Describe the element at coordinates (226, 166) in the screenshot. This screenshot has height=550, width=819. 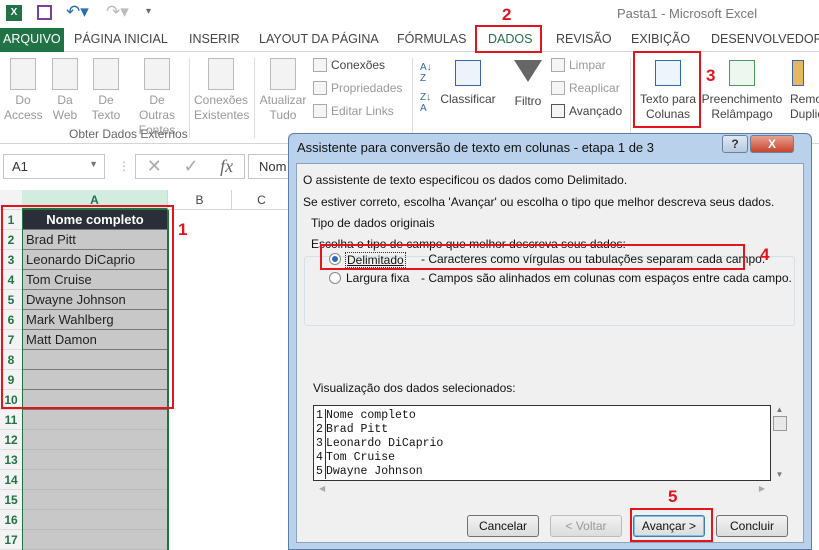
I see `insert-function-icon: fx` at that location.